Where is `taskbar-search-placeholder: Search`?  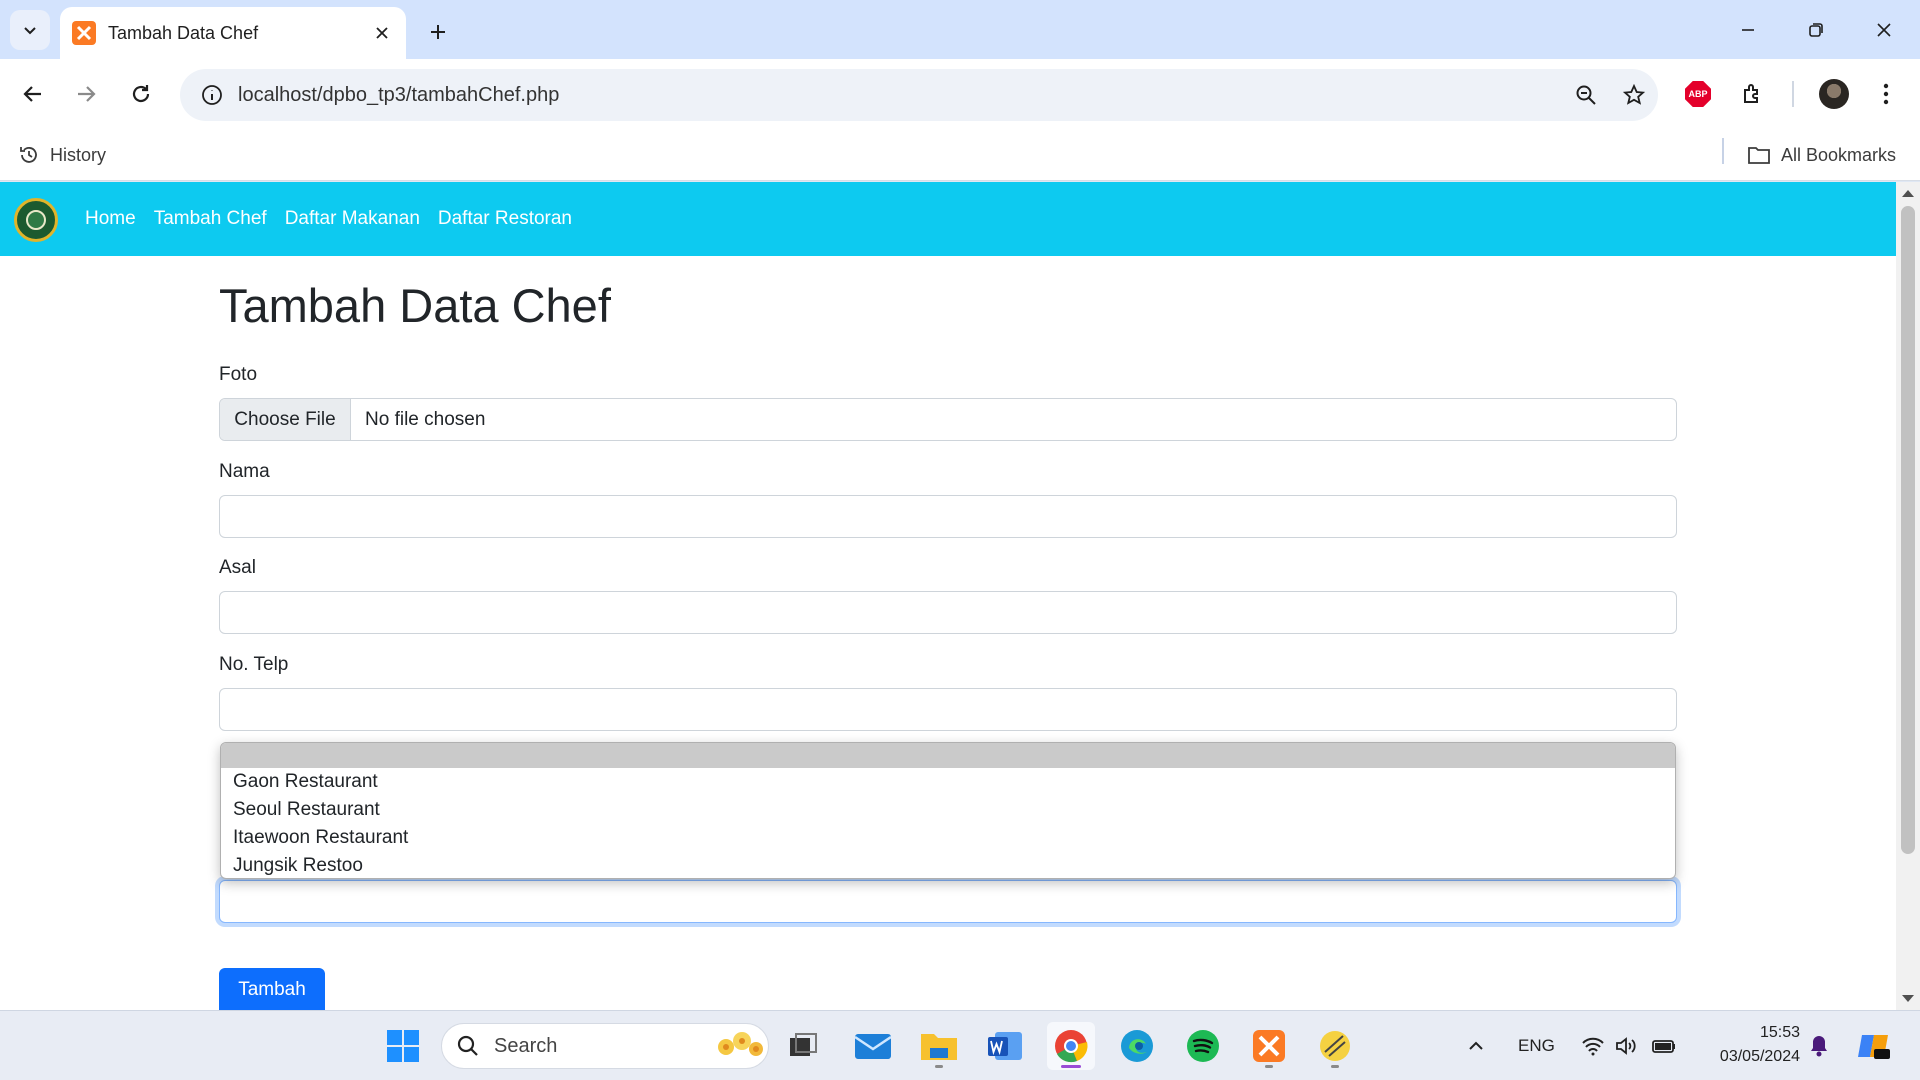
taskbar-search-placeholder: Search is located at coordinates (526, 1045).